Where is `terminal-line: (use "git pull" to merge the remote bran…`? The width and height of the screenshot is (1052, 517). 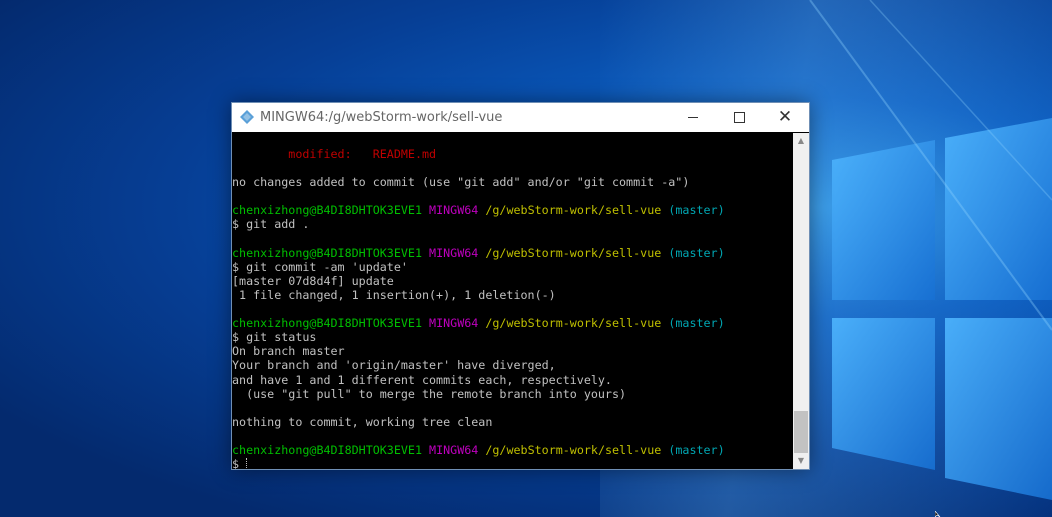 terminal-line: (use "git pull" to merge the remote bran… is located at coordinates (512, 394).